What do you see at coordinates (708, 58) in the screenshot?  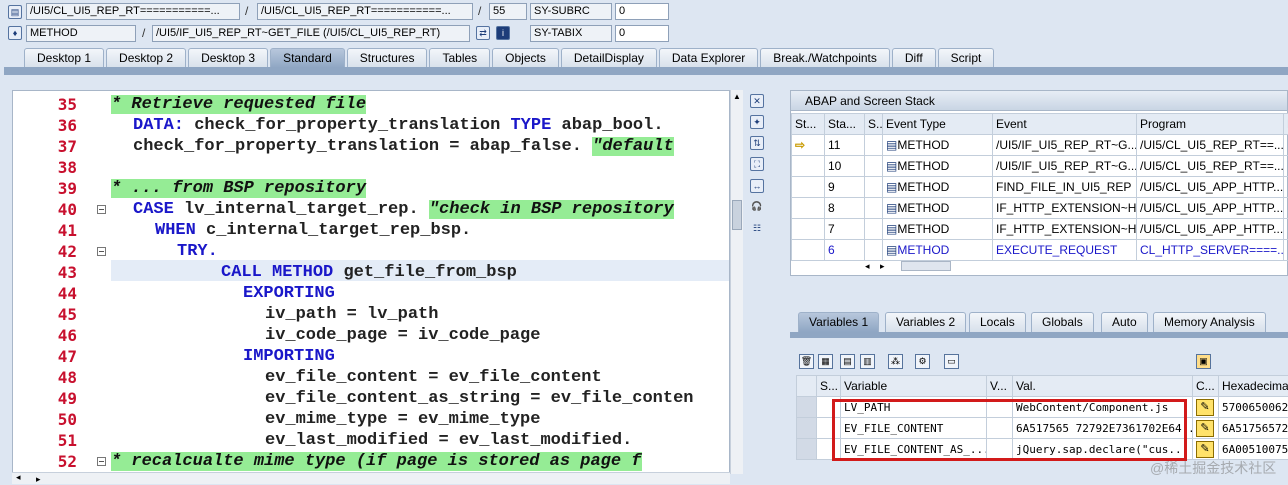 I see `tab-data-explorer: Data Explorer` at bounding box center [708, 58].